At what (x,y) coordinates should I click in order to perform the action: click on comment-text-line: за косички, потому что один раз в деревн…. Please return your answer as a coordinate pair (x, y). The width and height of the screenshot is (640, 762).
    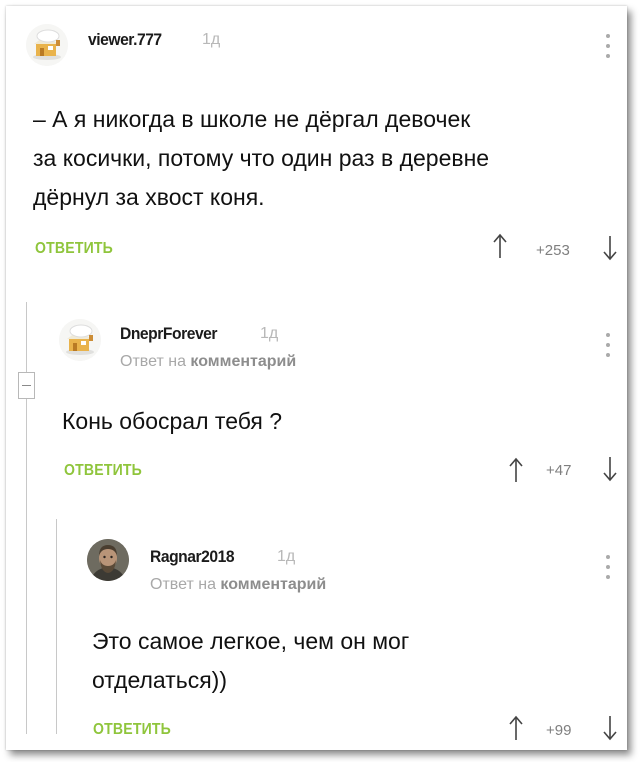
    Looking at the image, I should click on (261, 158).